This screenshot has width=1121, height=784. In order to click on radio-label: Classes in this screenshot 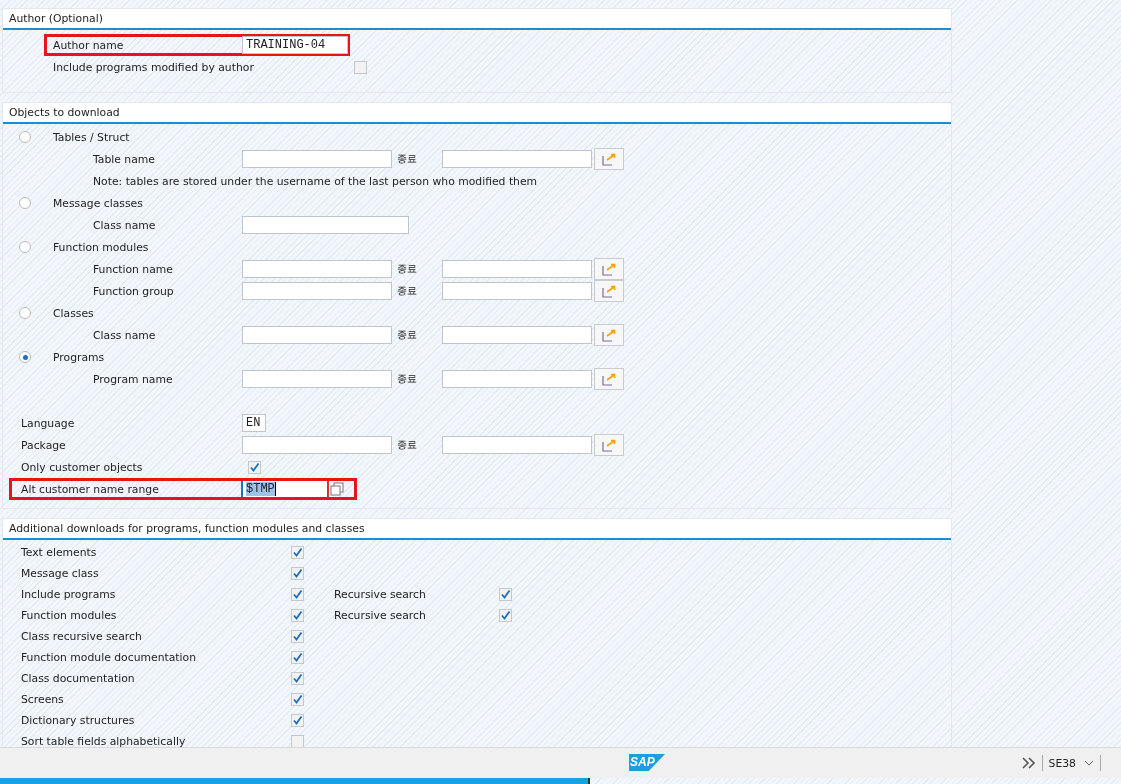, I will do `click(73, 313)`.